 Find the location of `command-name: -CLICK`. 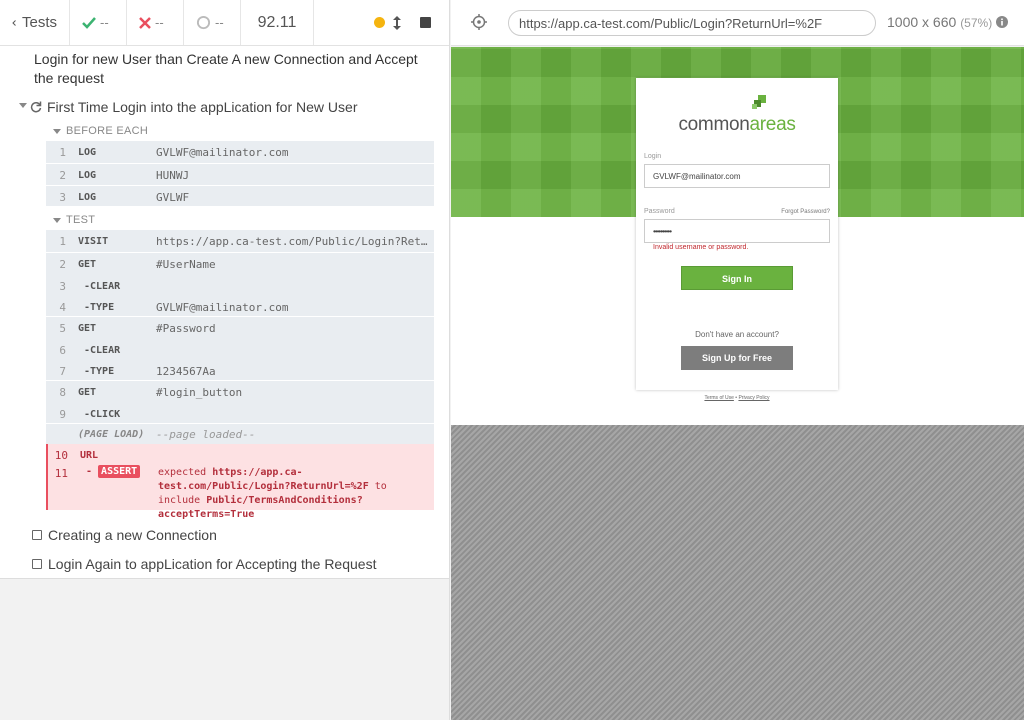

command-name: -CLICK is located at coordinates (102, 414).